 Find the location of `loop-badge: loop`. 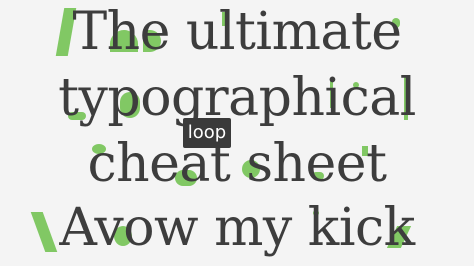

loop-badge: loop is located at coordinates (207, 133).